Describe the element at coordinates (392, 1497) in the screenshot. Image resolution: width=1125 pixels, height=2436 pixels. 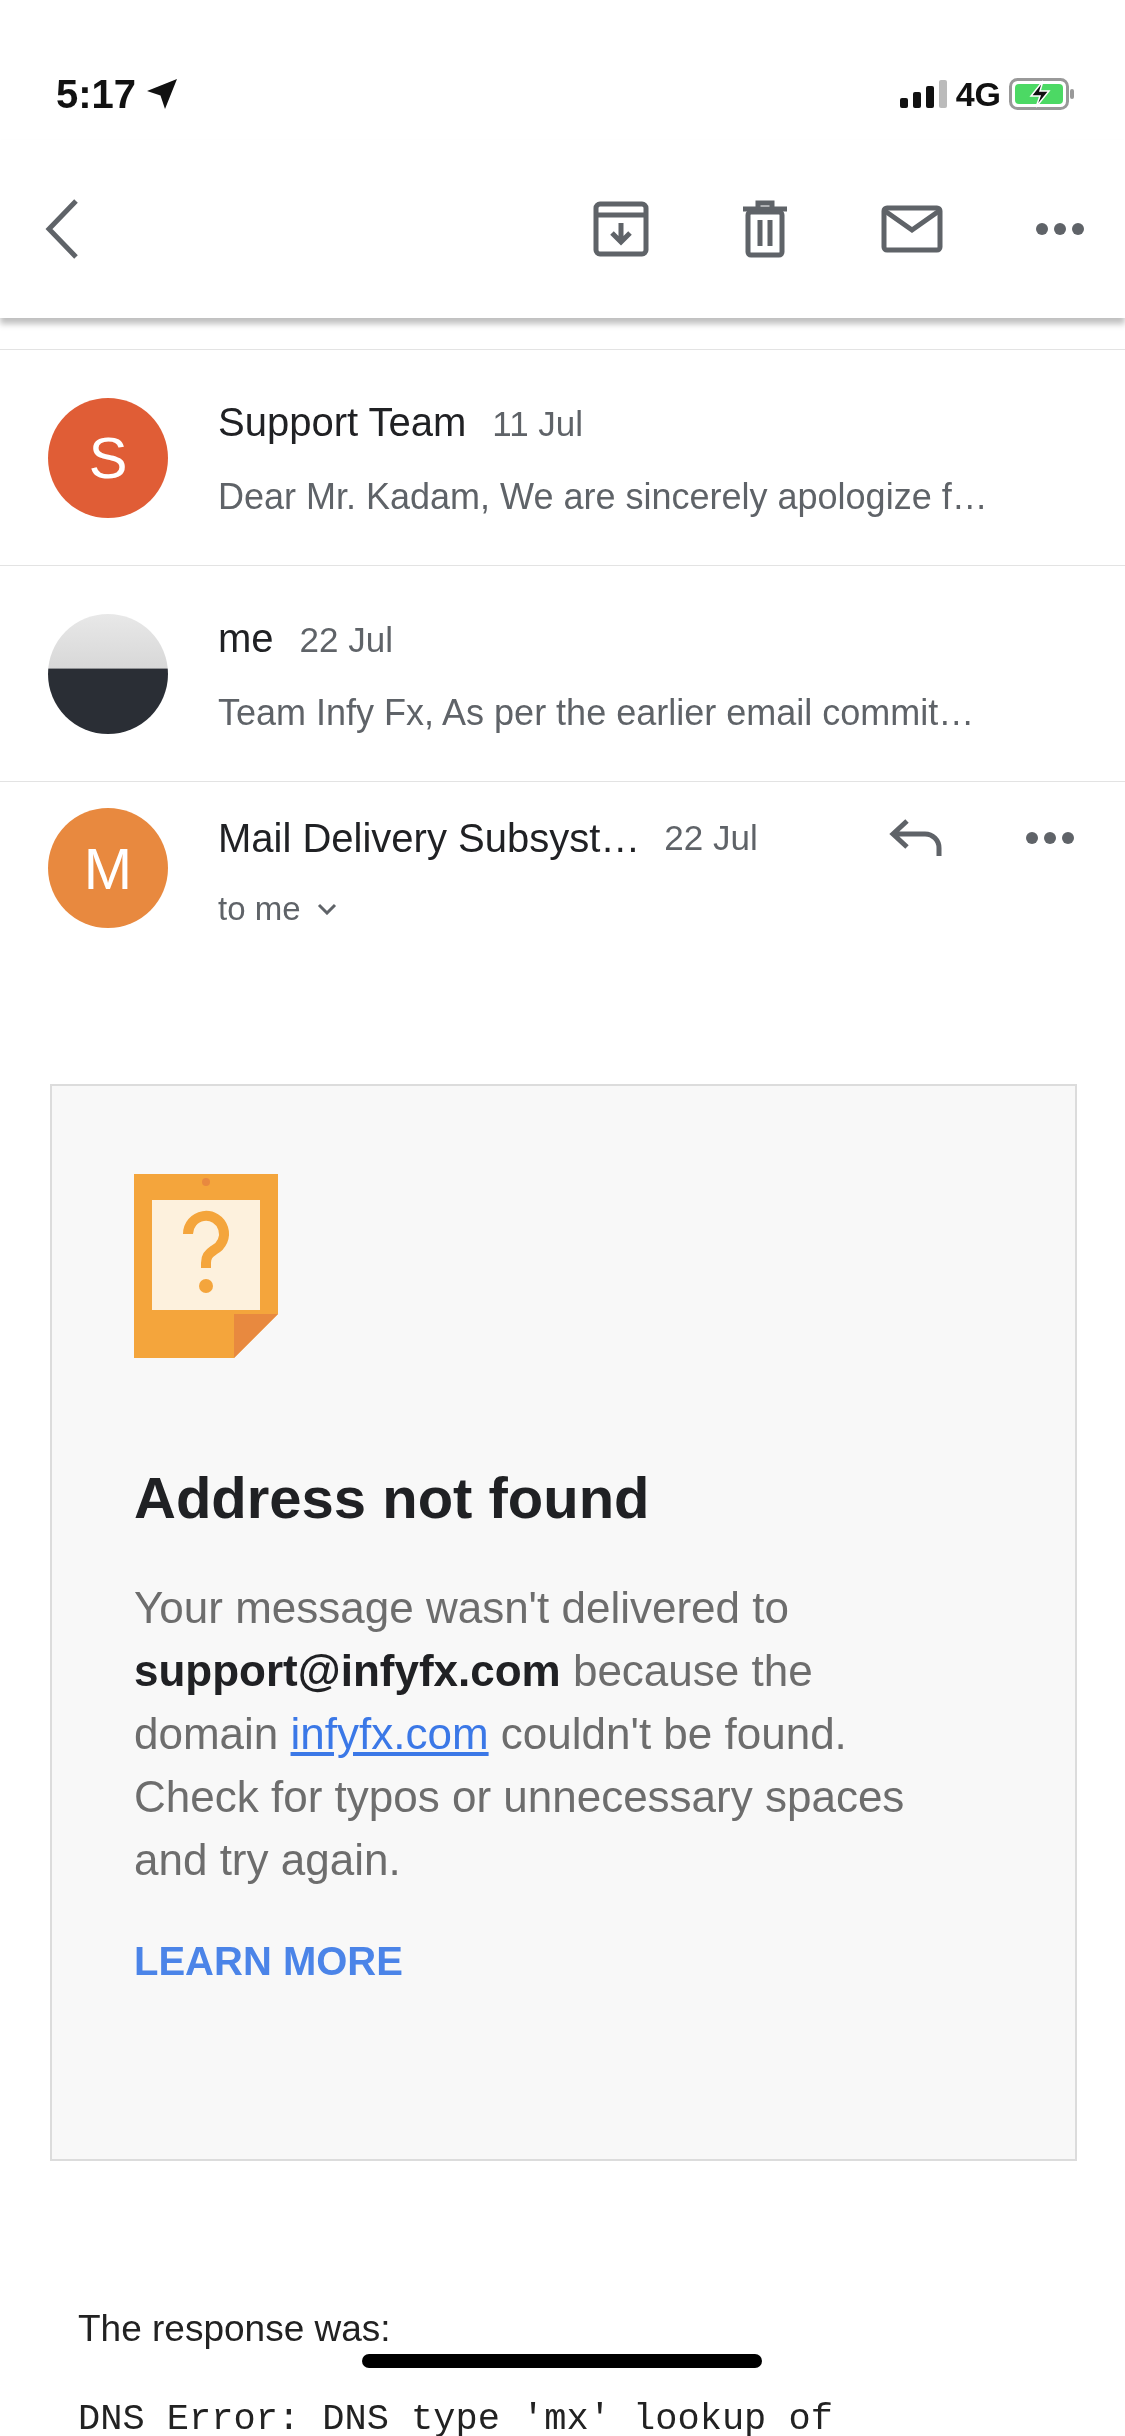
I see `notice-heading: Address not found` at that location.